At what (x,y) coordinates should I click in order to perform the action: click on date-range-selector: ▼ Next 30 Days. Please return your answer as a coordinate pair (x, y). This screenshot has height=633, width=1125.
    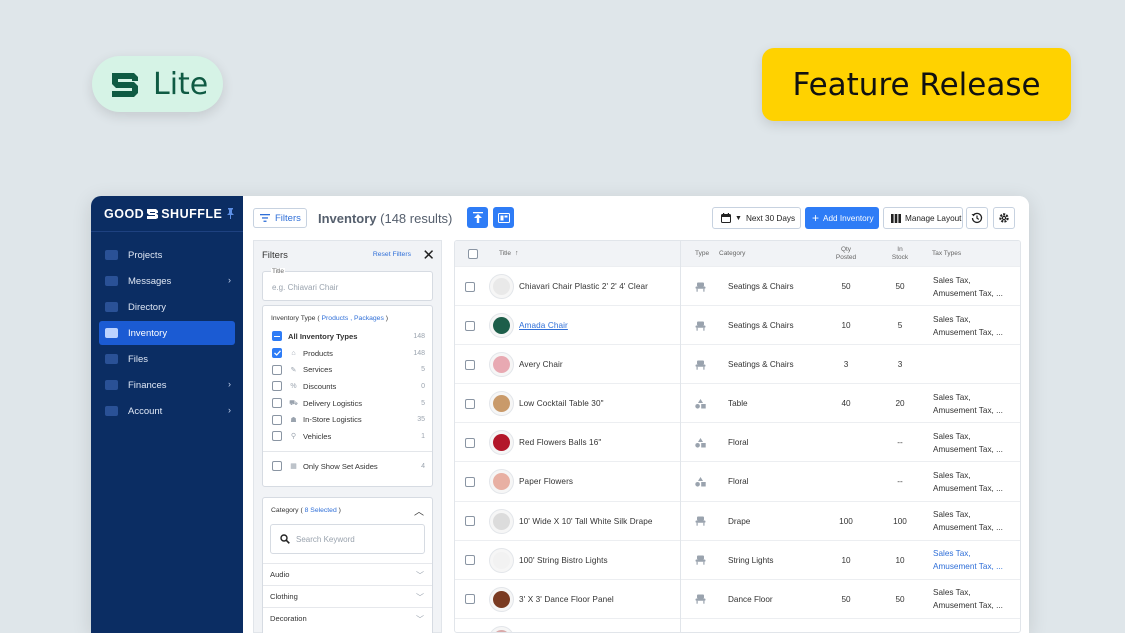
    Looking at the image, I should click on (756, 218).